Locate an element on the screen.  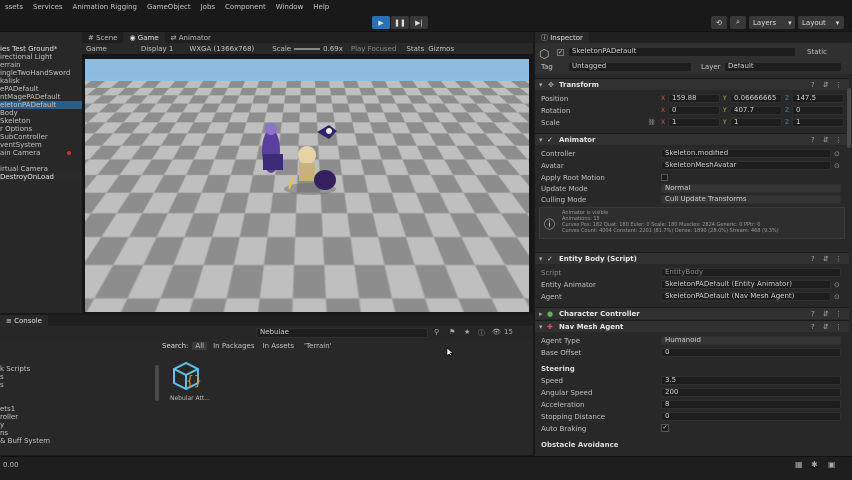
play-button: ▶ is located at coordinates (381, 22).